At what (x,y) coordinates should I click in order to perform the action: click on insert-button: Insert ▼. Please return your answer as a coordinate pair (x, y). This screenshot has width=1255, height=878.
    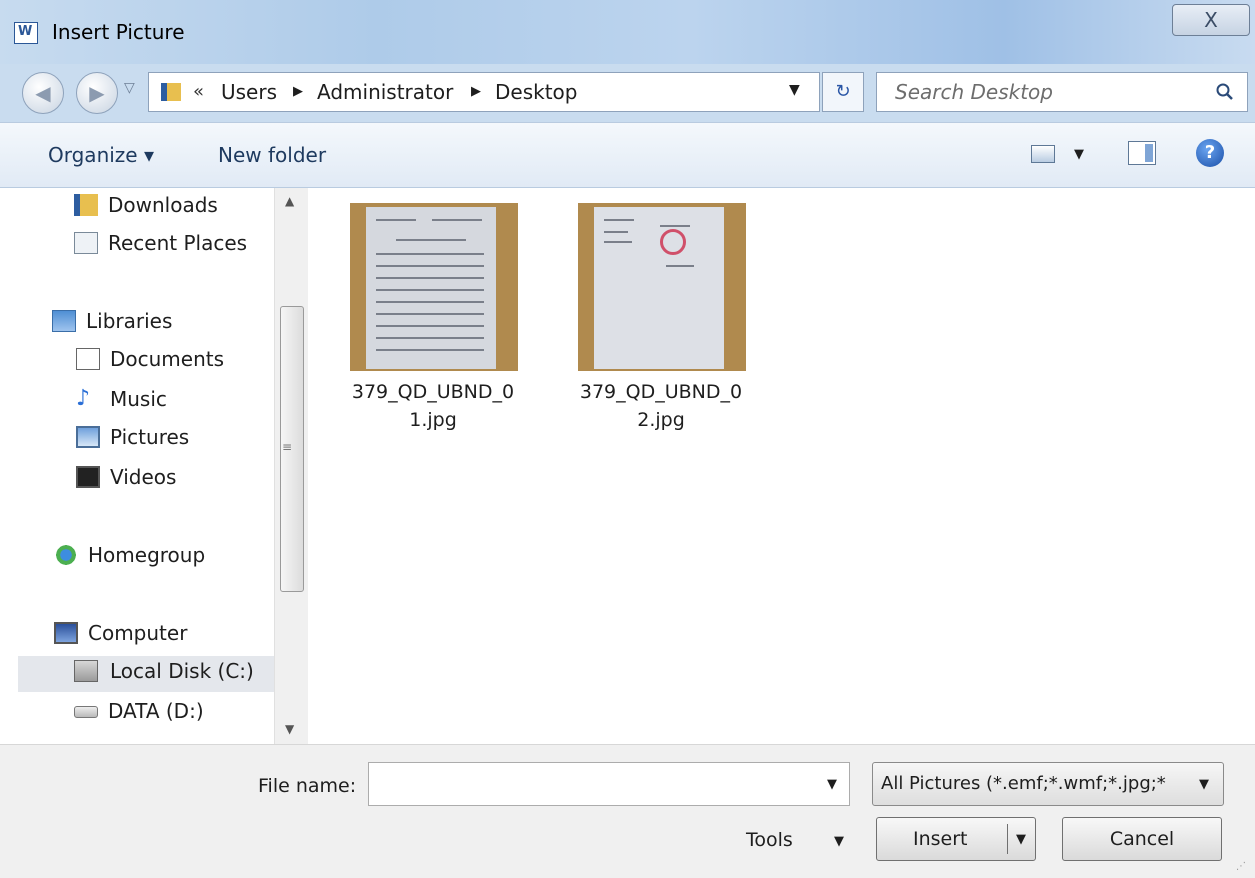
    Looking at the image, I should click on (956, 839).